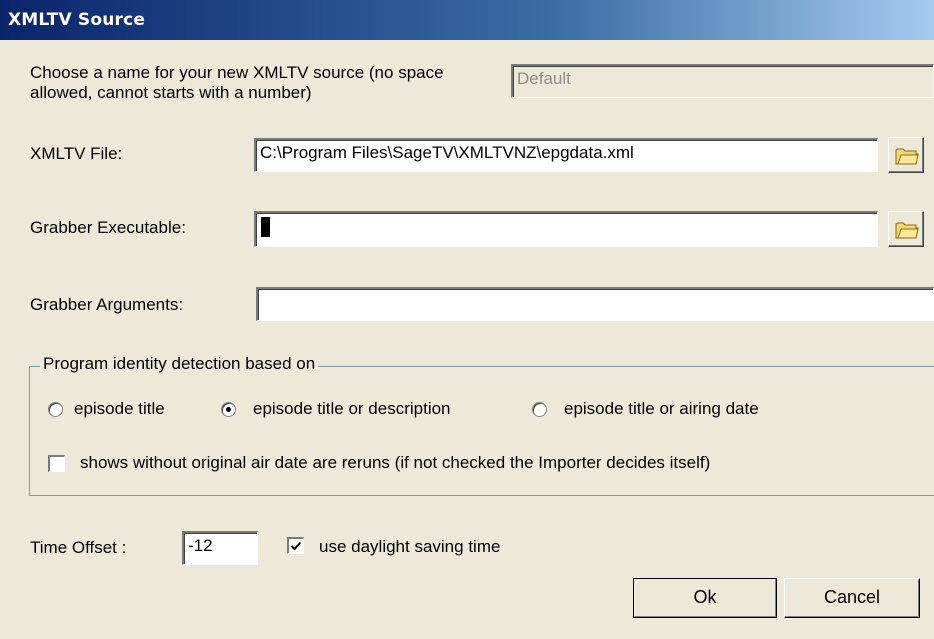  I want to click on daylight-saving-label: use daylight saving time, so click(409, 547).